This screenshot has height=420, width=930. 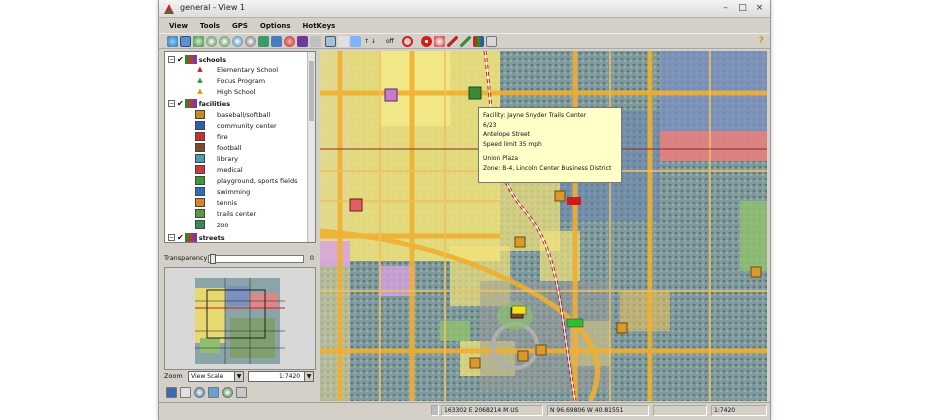 I want to click on zoom-layer-icon, so click(x=263, y=41).